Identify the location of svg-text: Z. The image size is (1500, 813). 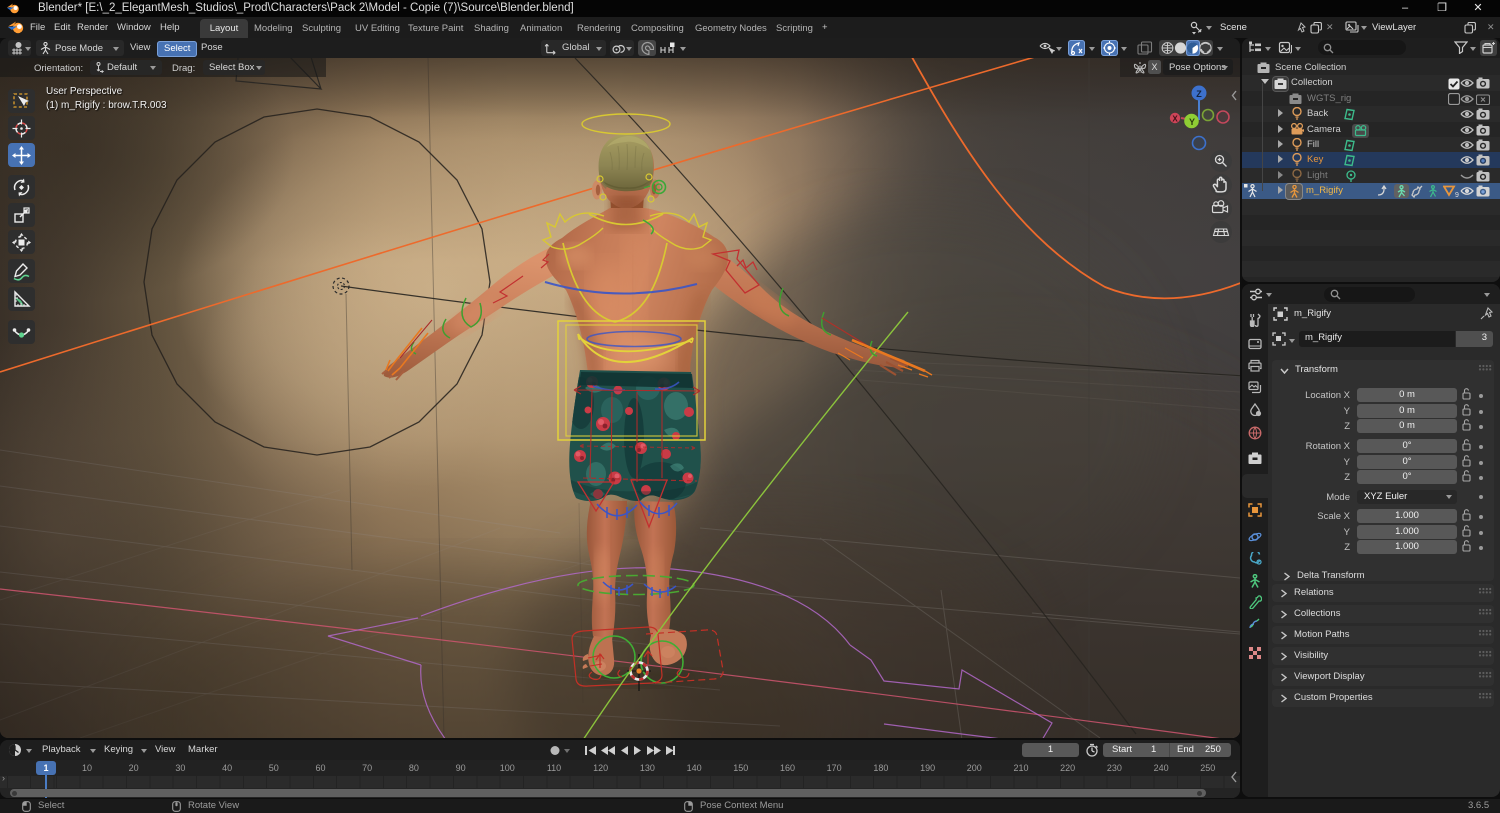
(1199, 94).